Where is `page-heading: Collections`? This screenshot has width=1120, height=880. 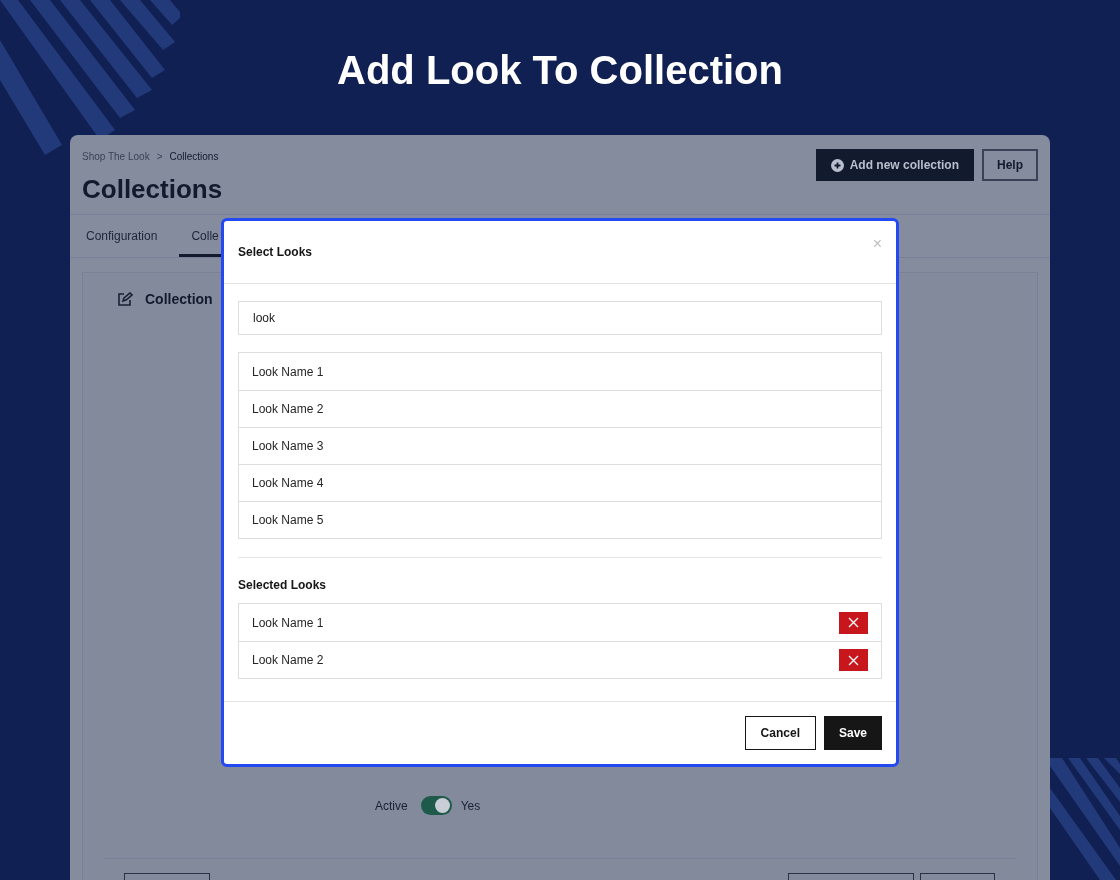
page-heading: Collections is located at coordinates (152, 189).